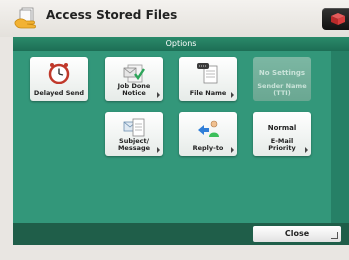 This screenshot has width=349, height=260. What do you see at coordinates (282, 128) in the screenshot?
I see `email-priority-value: Normal` at bounding box center [282, 128].